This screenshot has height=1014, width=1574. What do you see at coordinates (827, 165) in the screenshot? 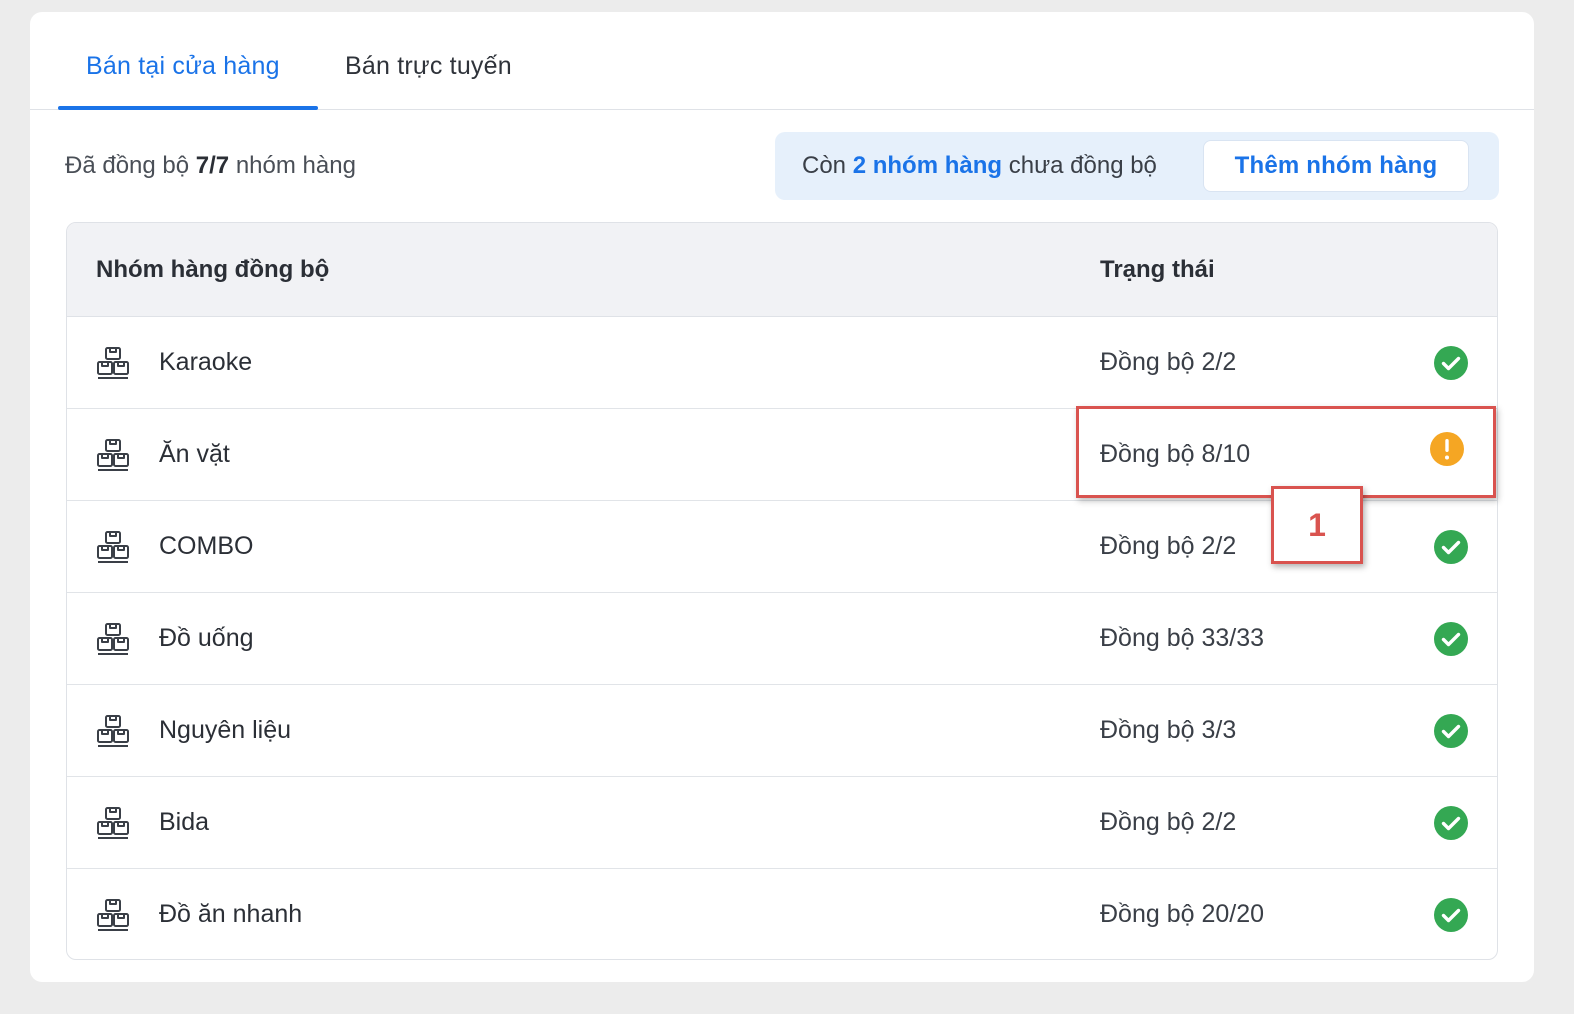
I see `banner-prefix: Còn` at bounding box center [827, 165].